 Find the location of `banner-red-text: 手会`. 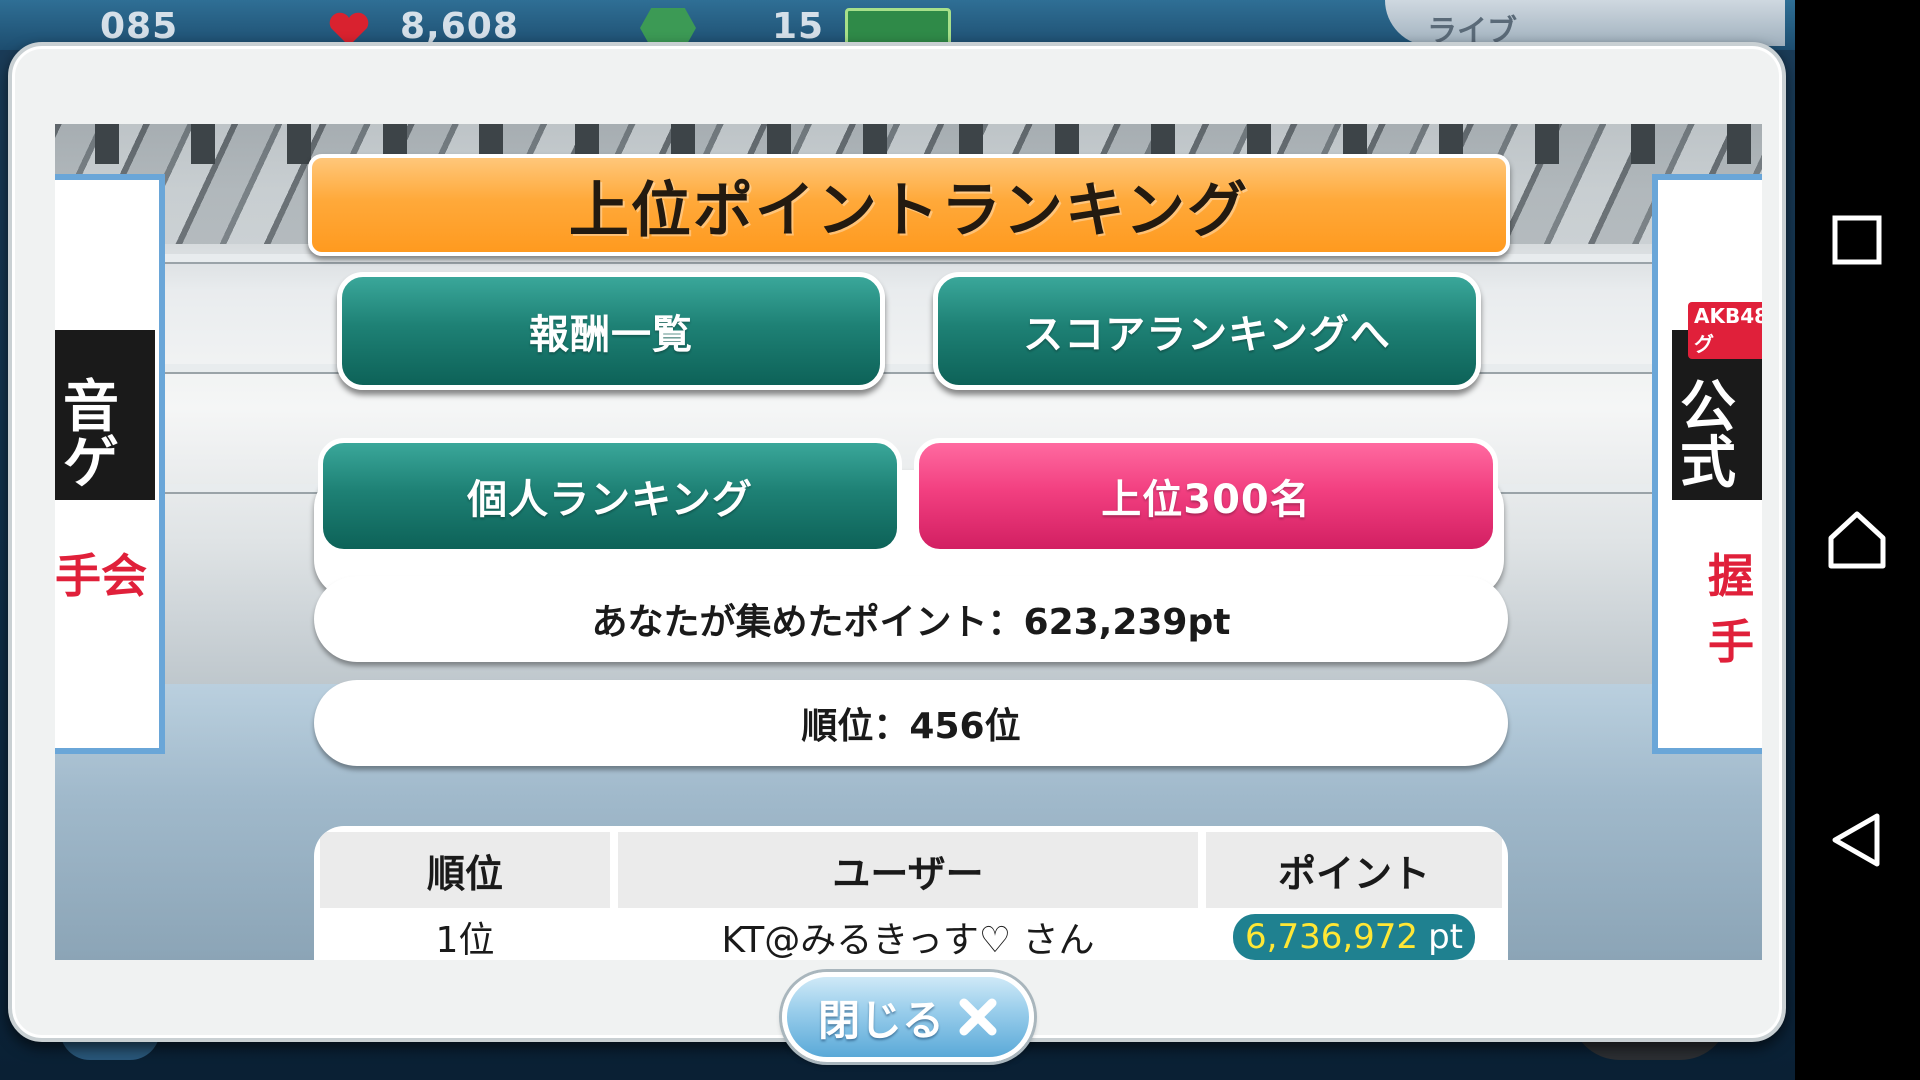

banner-red-text: 手会 is located at coordinates (101, 576).